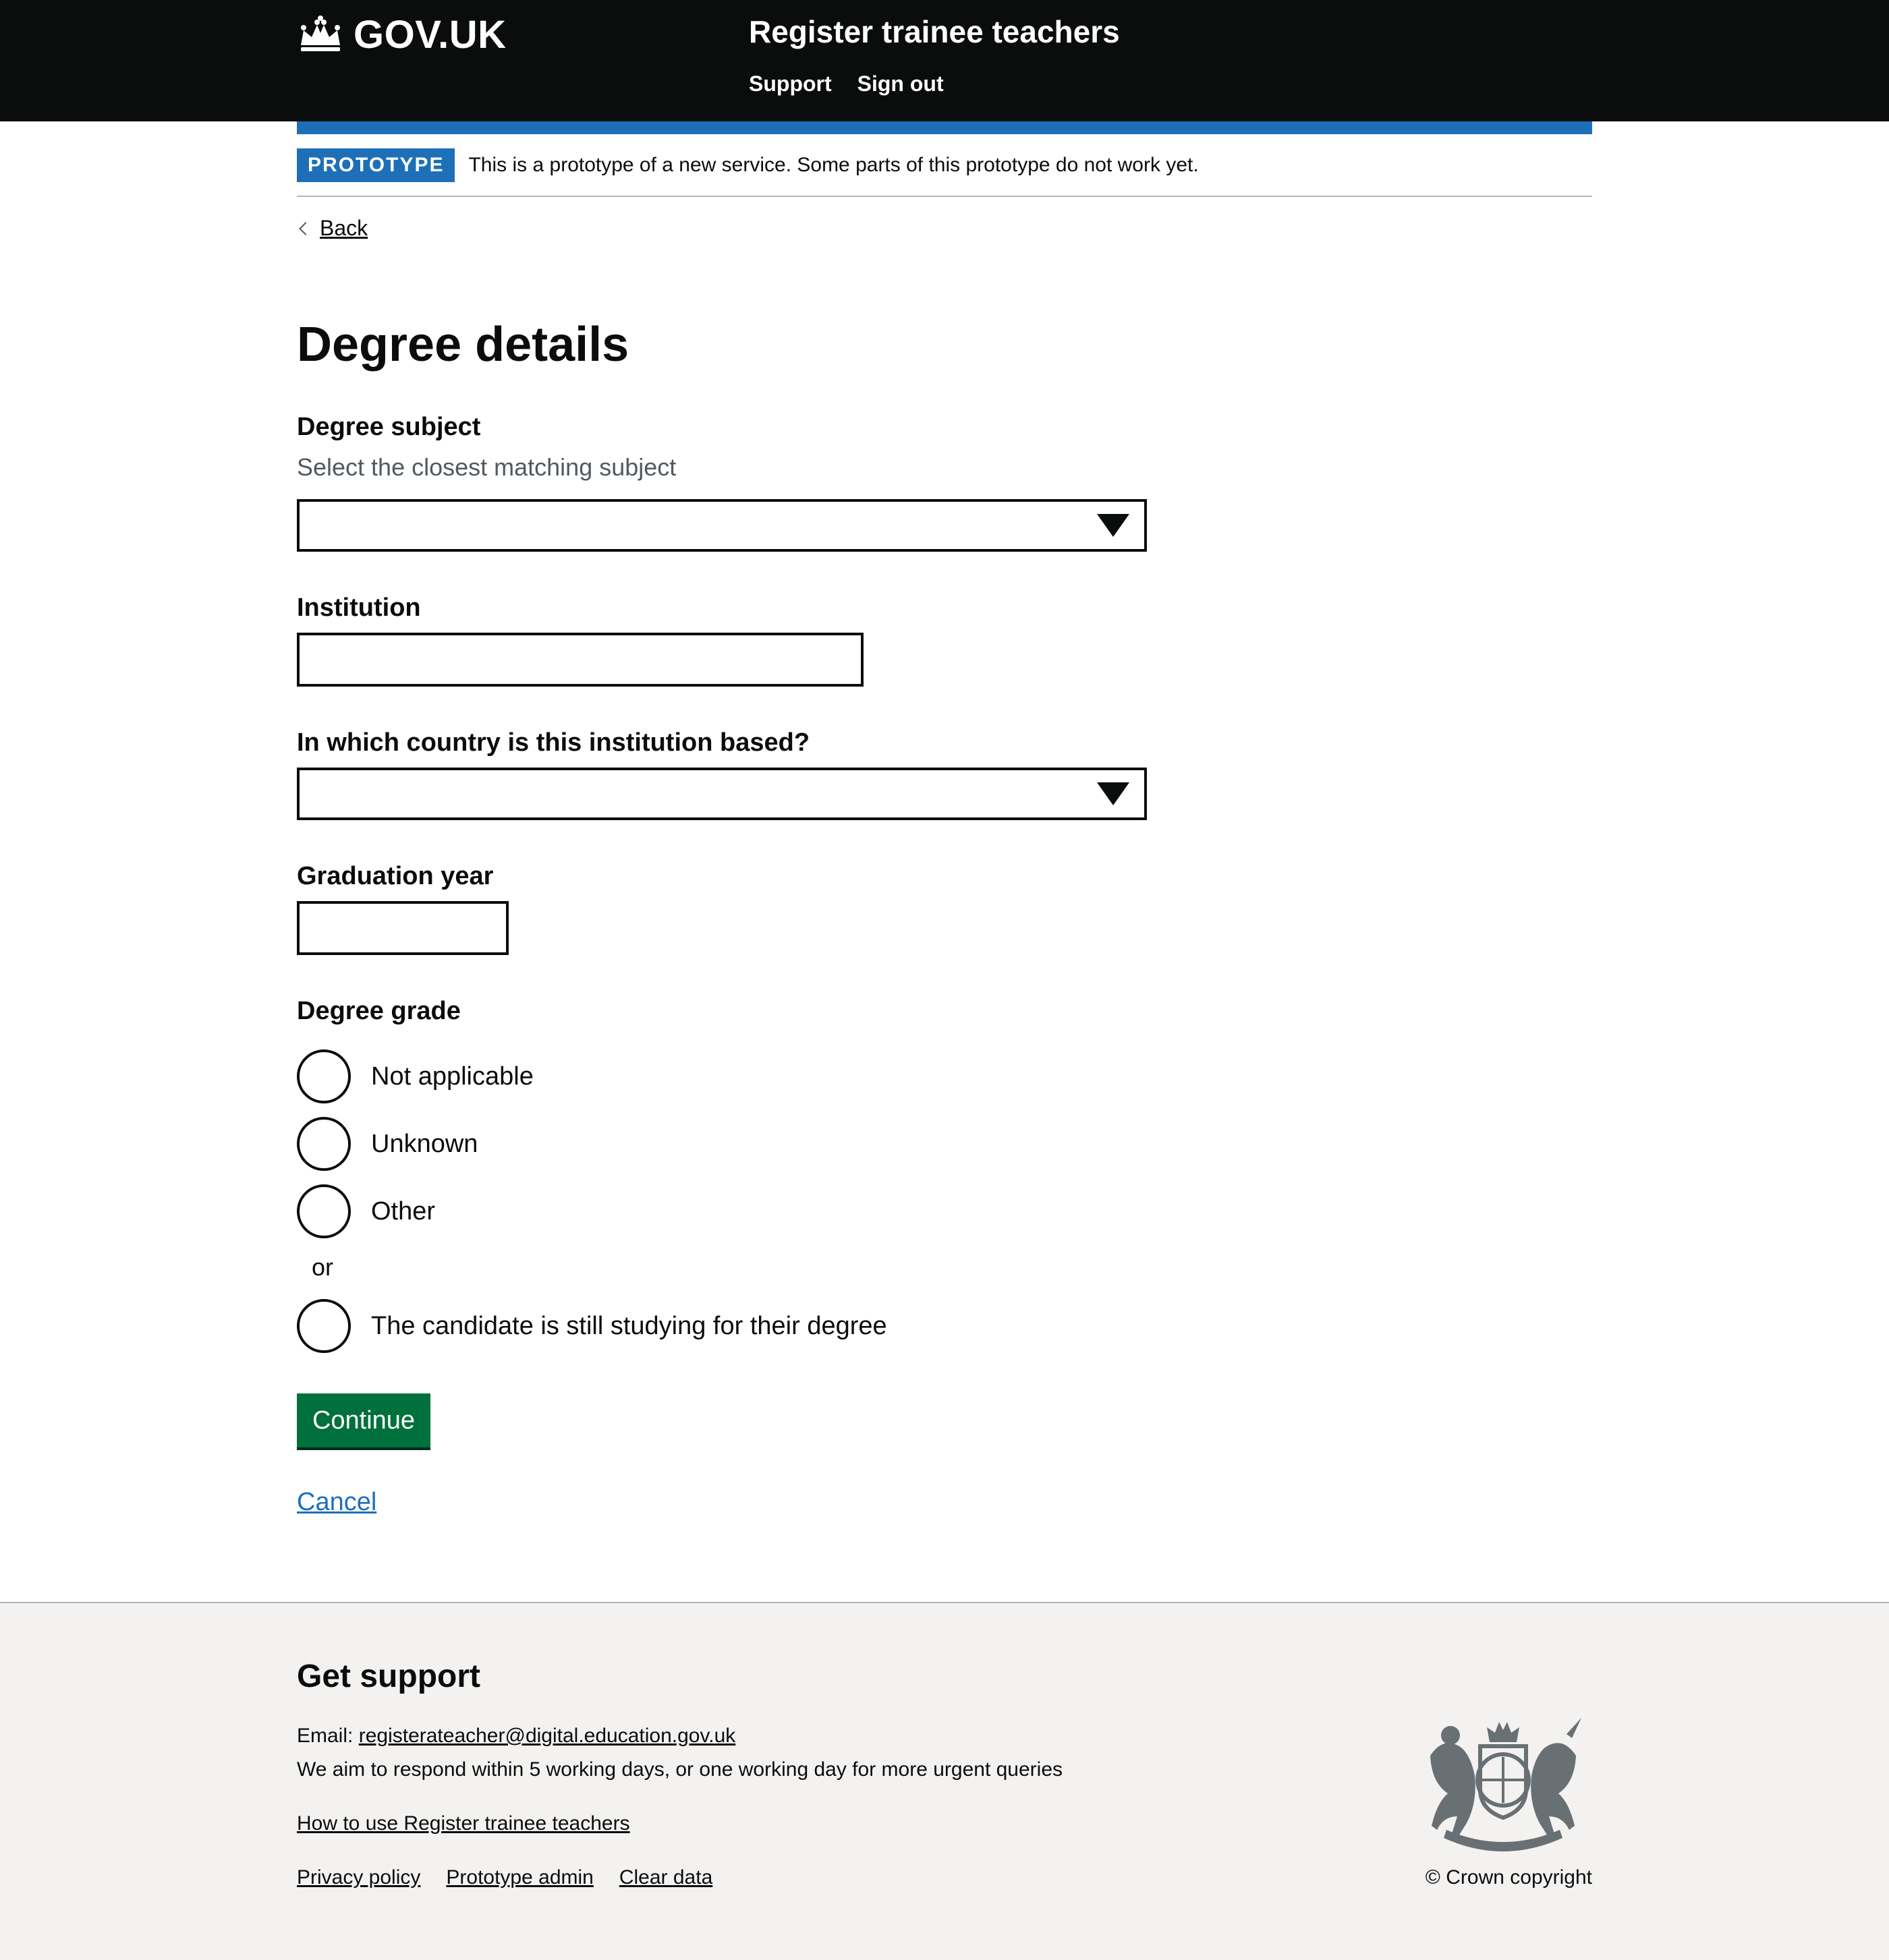 Image resolution: width=1889 pixels, height=1960 pixels. What do you see at coordinates (431, 34) in the screenshot?
I see `govuk-logo-text: GOV.UK` at bounding box center [431, 34].